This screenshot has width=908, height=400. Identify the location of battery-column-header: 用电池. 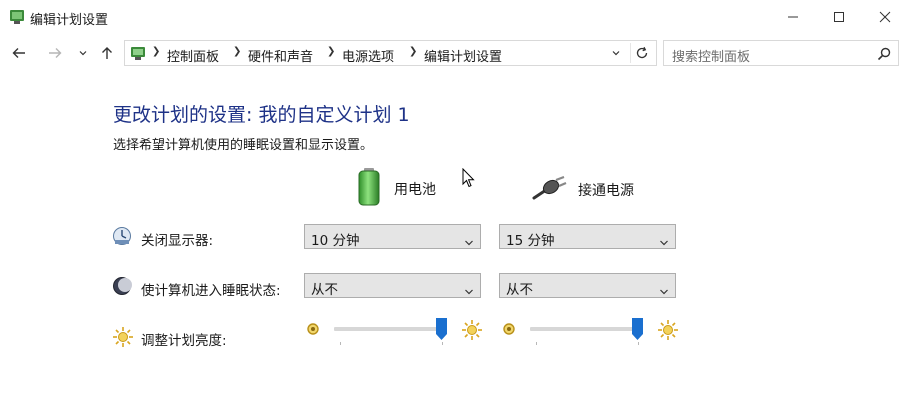
(396, 189).